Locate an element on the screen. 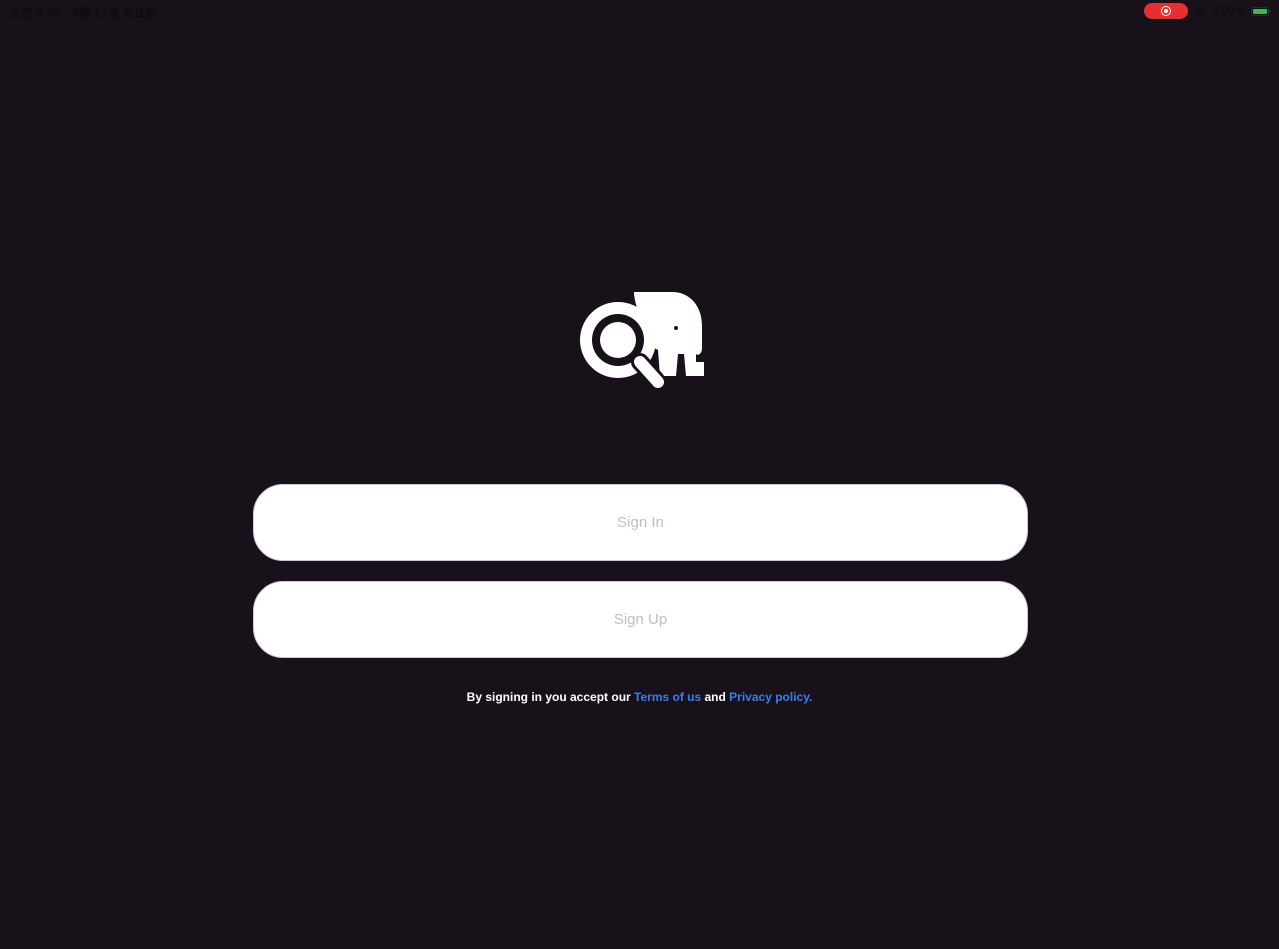 The image size is (1279, 949). sign-up-label: Sign Up is located at coordinates (640, 619).